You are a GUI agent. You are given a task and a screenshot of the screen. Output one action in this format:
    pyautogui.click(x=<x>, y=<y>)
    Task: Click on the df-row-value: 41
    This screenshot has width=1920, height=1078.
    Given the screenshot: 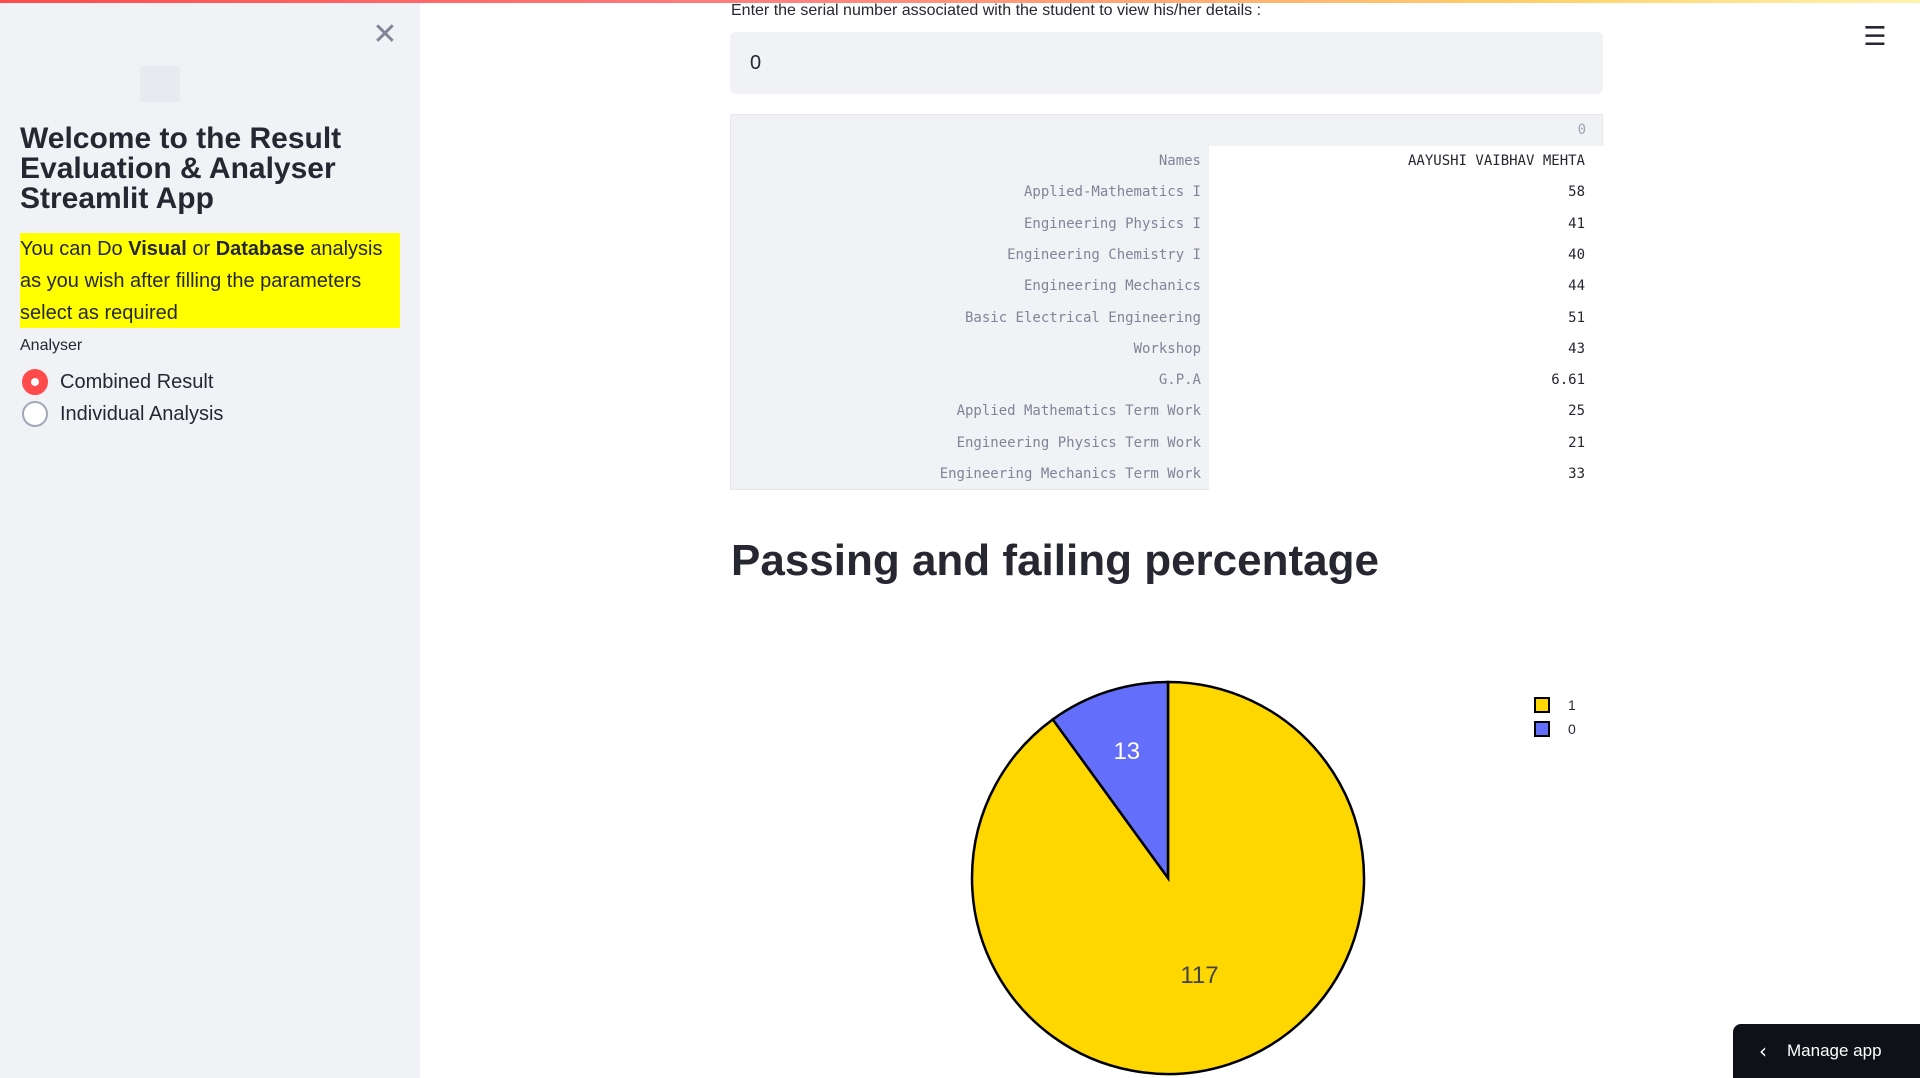 What is the action you would take?
    pyautogui.click(x=1576, y=223)
    